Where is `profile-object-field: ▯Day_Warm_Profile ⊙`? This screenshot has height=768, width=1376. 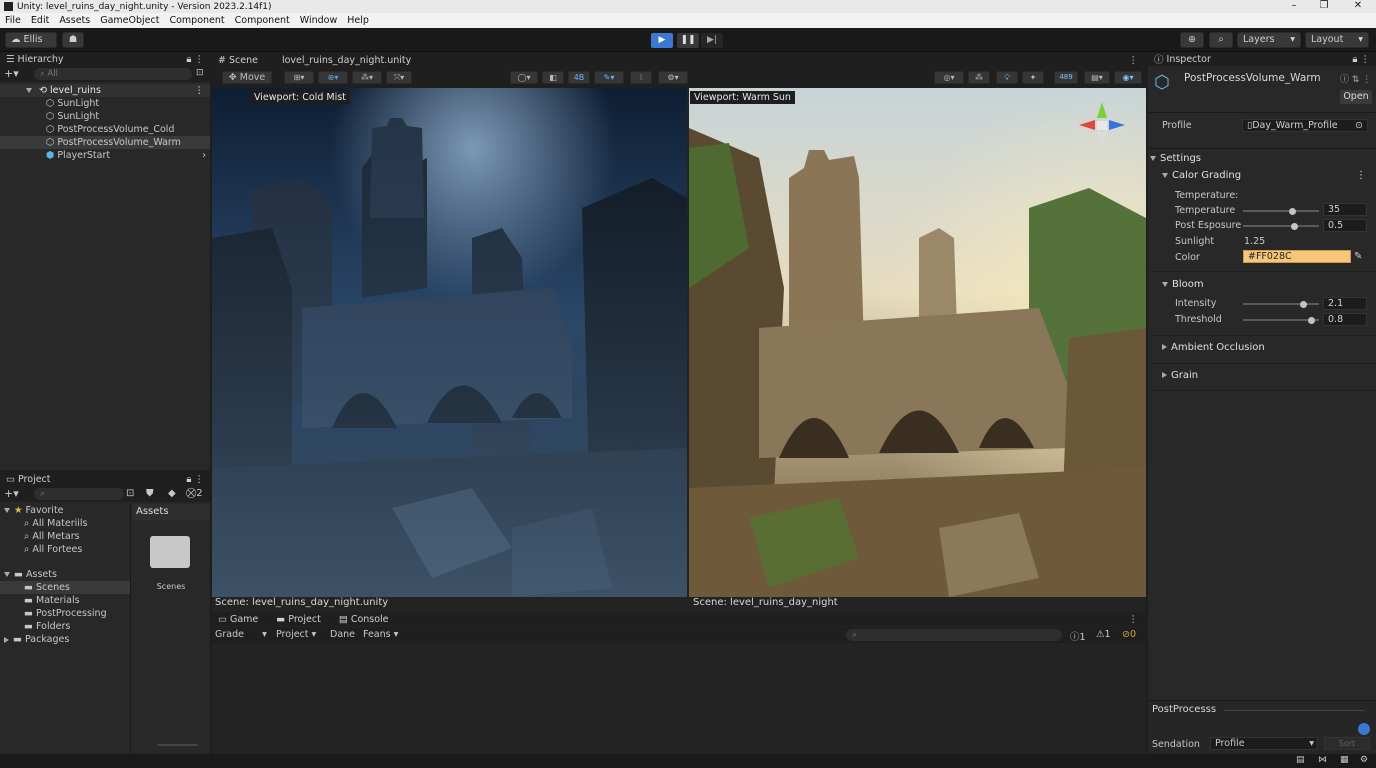
profile-object-field: ▯Day_Warm_Profile ⊙ is located at coordinates (1305, 125).